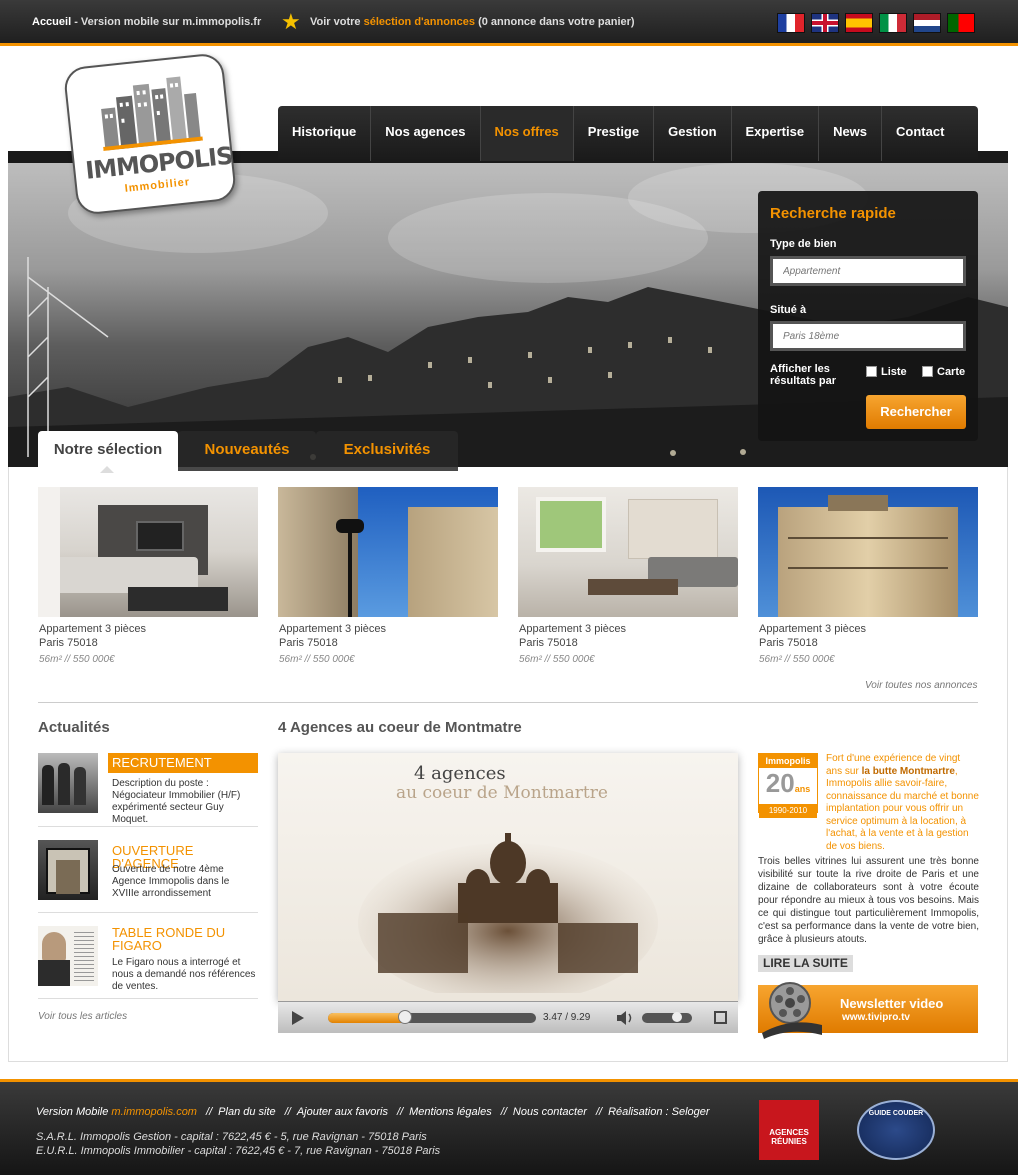  Describe the element at coordinates (108, 452) in the screenshot. I see `tab-notre-selection: Notre sélection` at that location.